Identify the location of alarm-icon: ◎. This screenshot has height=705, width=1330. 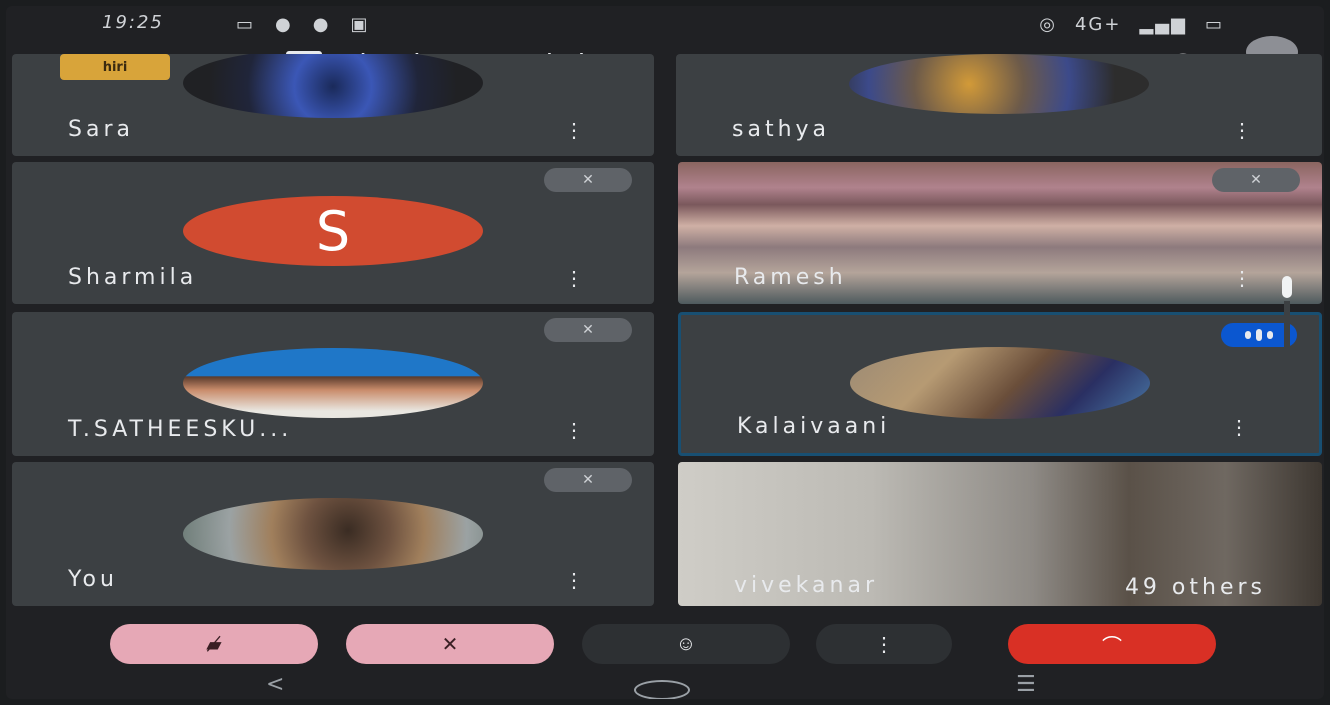
(1048, 24).